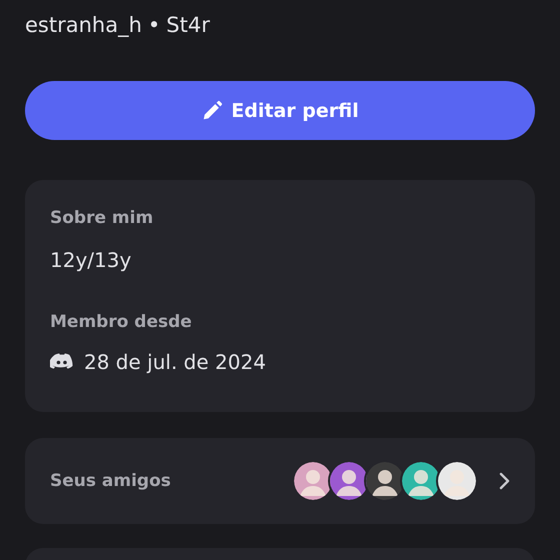 The image size is (560, 560). I want to click on friends-row: Seus amigos, so click(280, 481).